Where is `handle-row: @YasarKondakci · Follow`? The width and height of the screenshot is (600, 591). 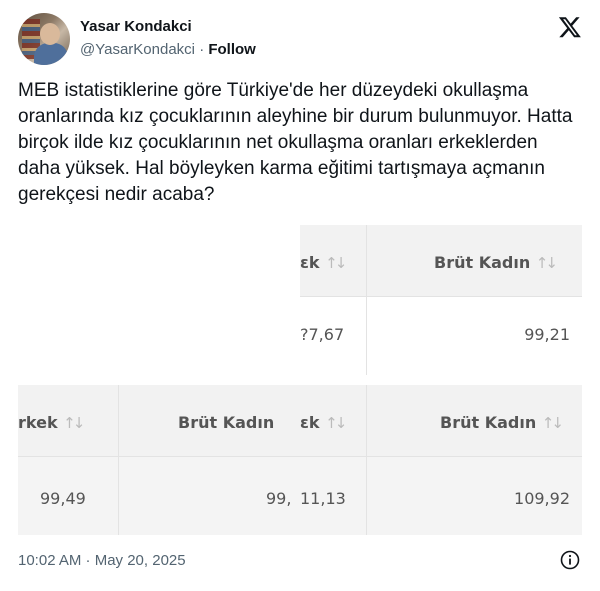 handle-row: @YasarKondakci · Follow is located at coordinates (168, 49).